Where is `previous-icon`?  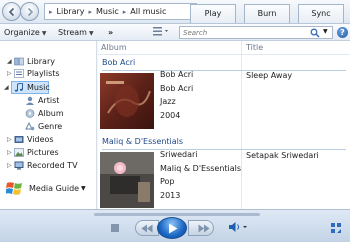 previous-icon is located at coordinates (147, 228).